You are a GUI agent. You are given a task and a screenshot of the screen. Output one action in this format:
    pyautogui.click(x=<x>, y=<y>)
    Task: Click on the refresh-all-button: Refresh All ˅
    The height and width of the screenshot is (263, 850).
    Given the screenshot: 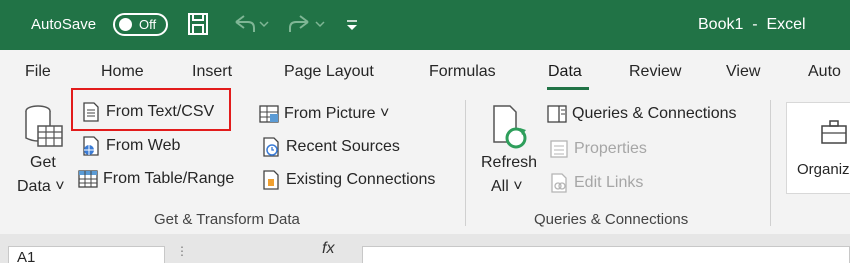 What is the action you would take?
    pyautogui.click(x=509, y=150)
    